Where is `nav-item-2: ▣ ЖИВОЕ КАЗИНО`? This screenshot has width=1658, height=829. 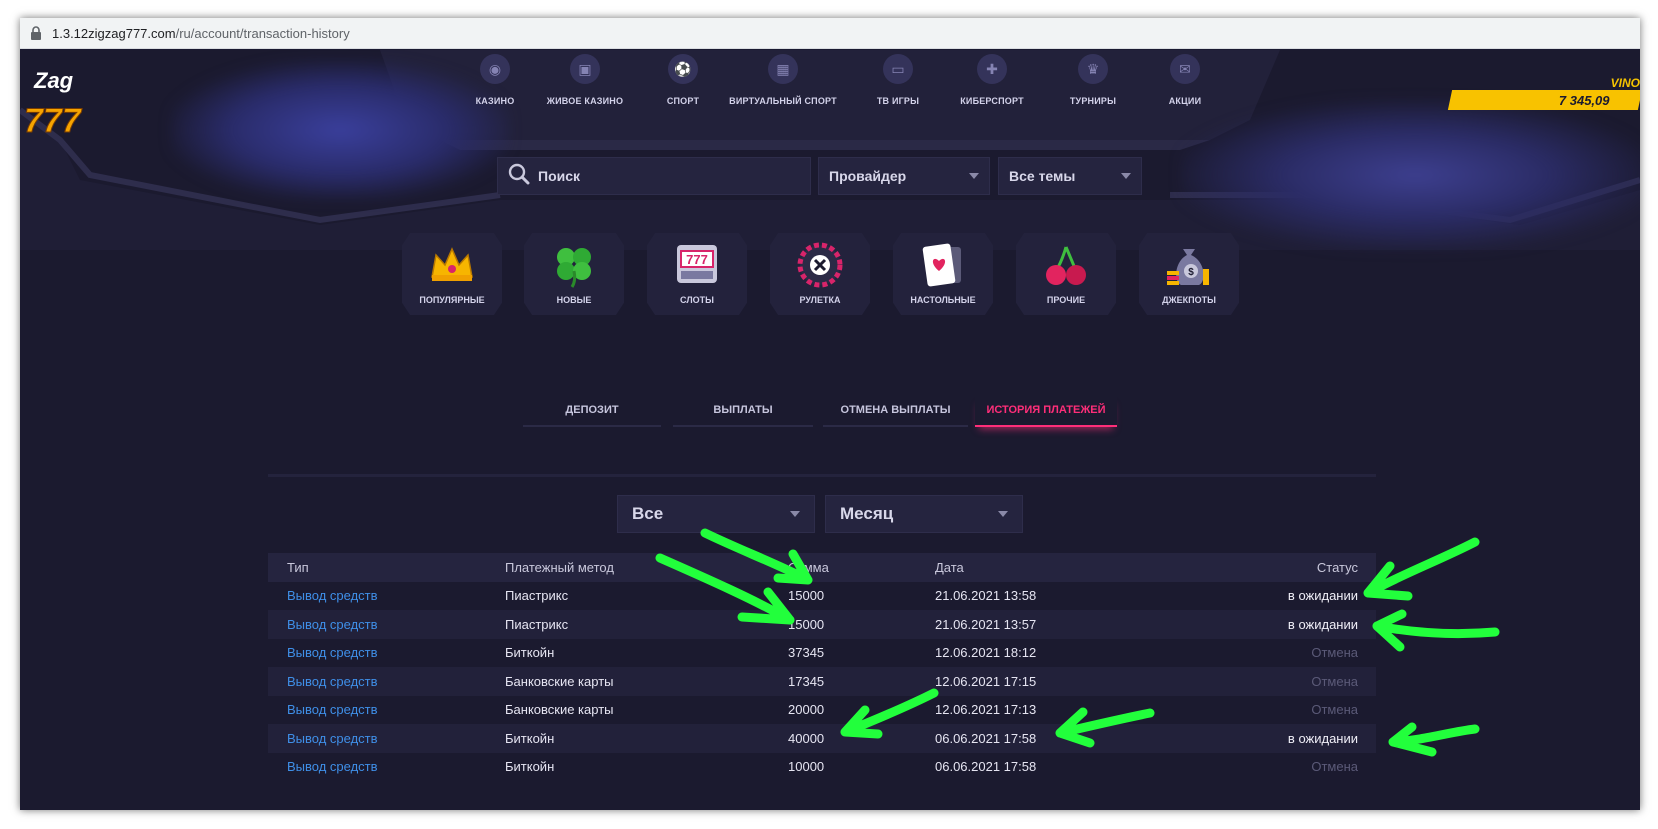
nav-item-2: ▣ ЖИВОЕ КАЗИНО is located at coordinates (585, 78).